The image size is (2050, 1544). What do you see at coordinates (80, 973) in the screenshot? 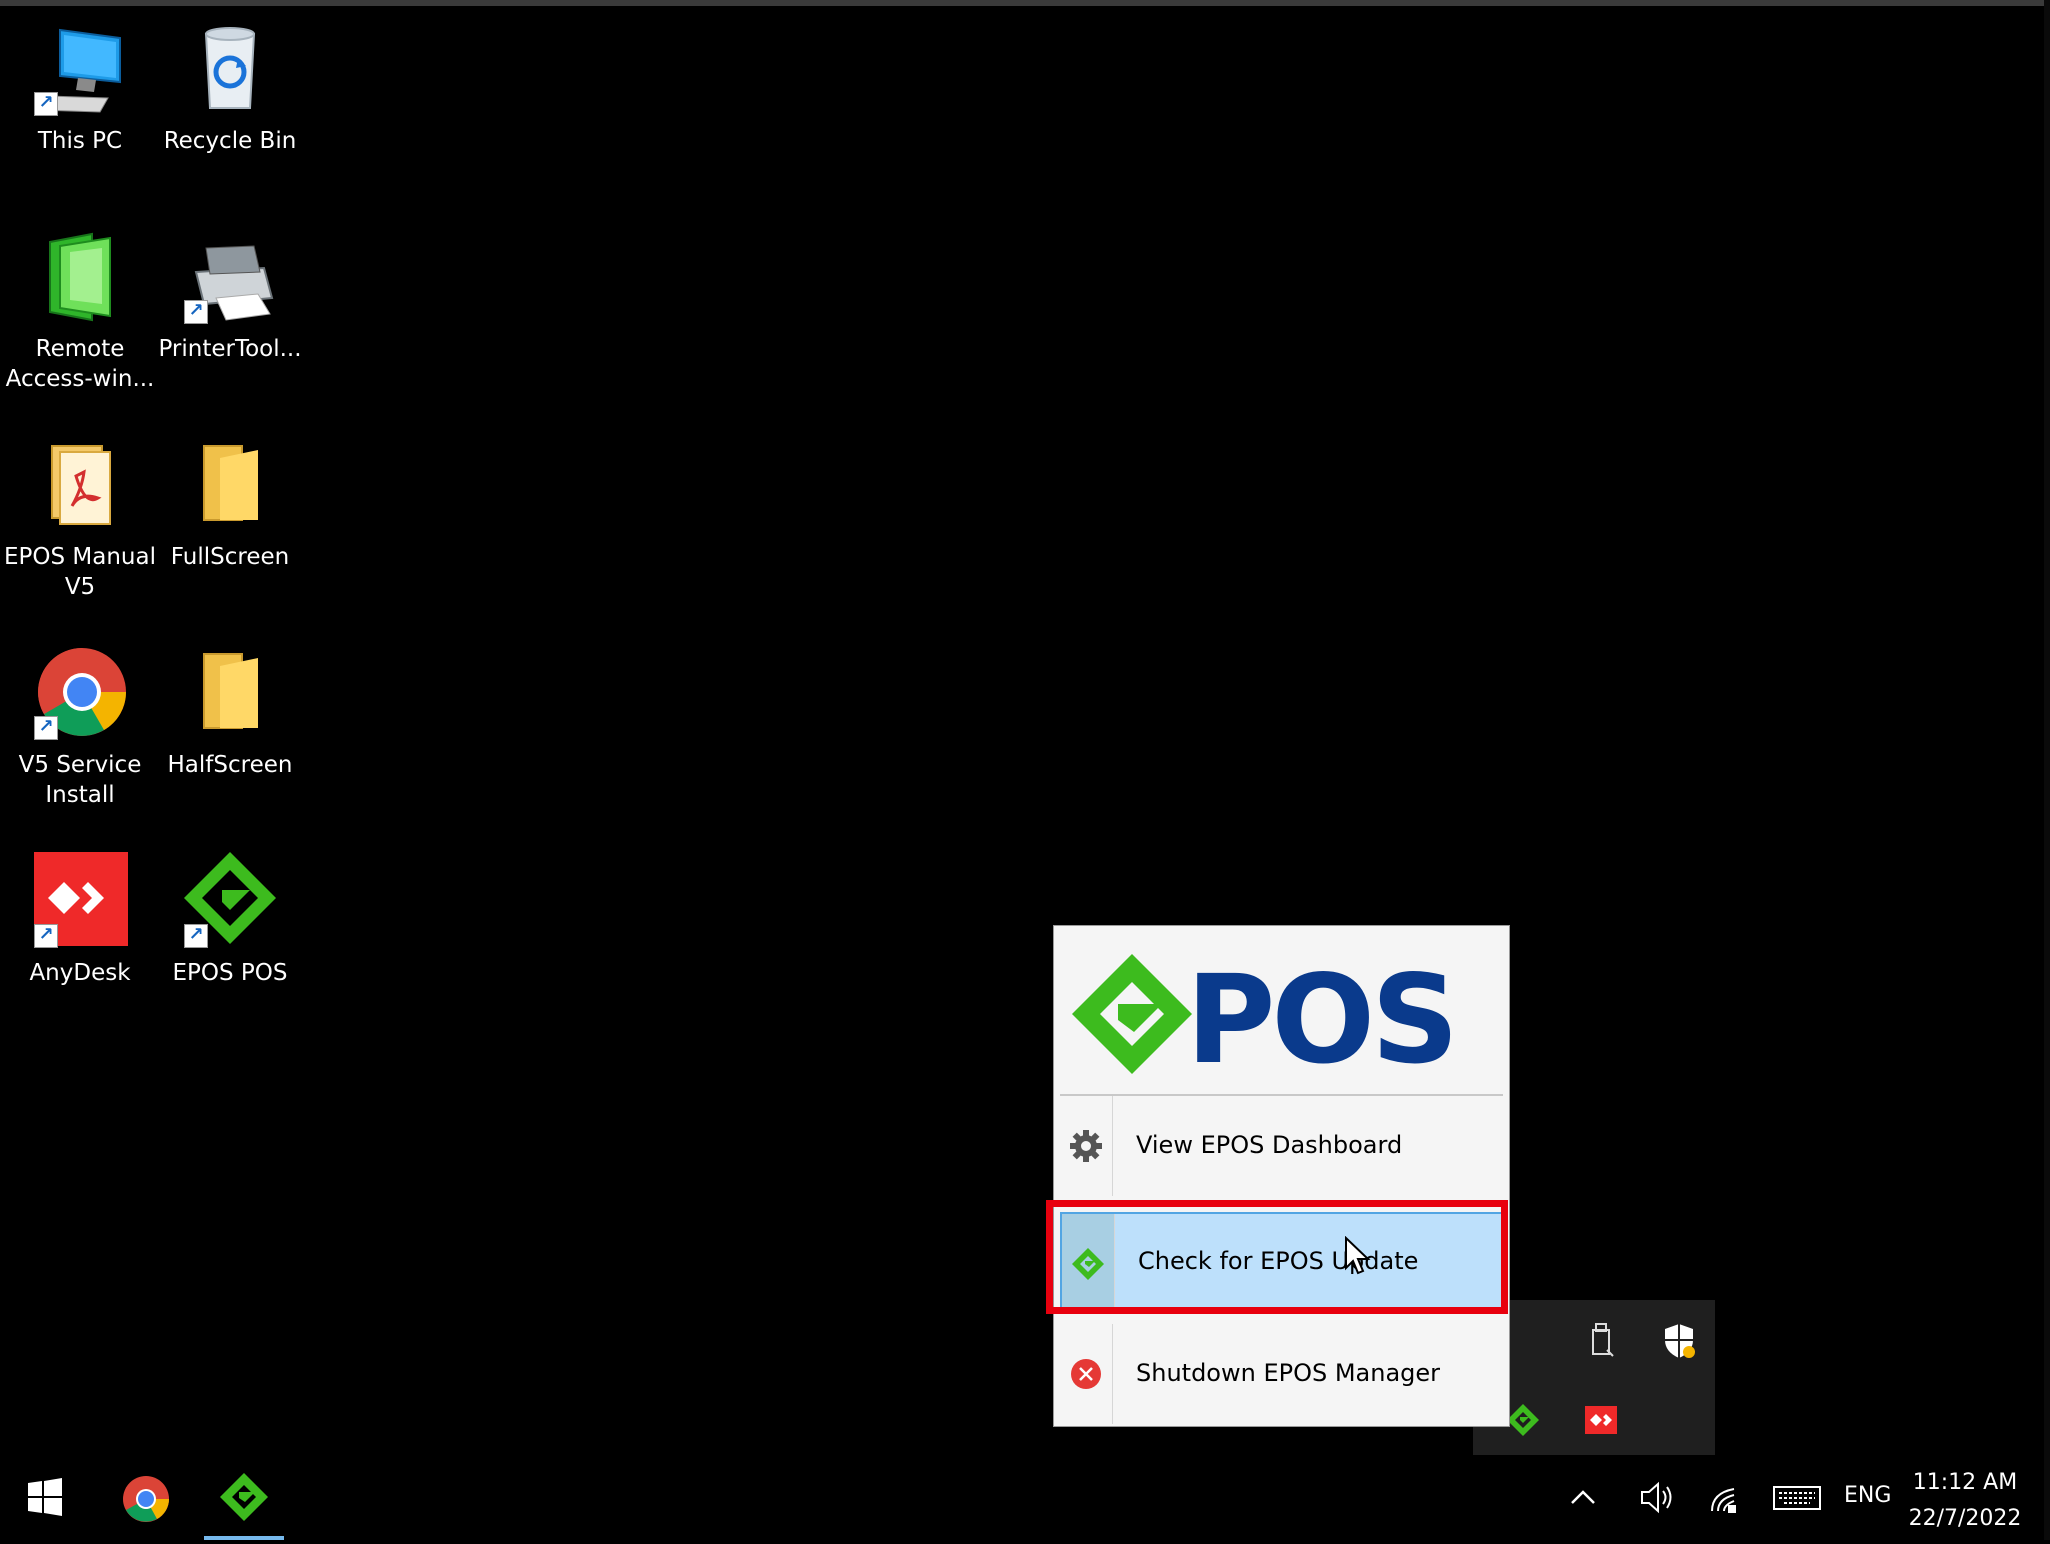
I see `desktop-icon-label: AnyDesk` at bounding box center [80, 973].